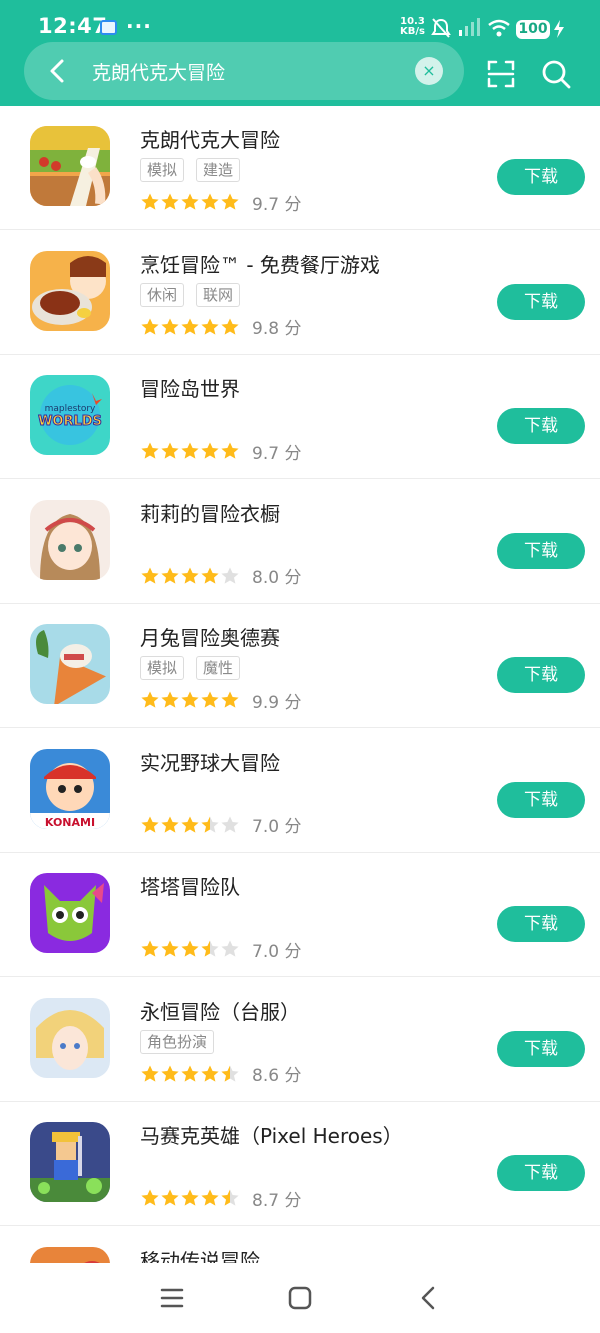 Image resolution: width=600 pixels, height=1333 pixels. Describe the element at coordinates (300, 915) in the screenshot. I see `app-list-item: 塔塔冒险队 7.0 分 下载` at that location.